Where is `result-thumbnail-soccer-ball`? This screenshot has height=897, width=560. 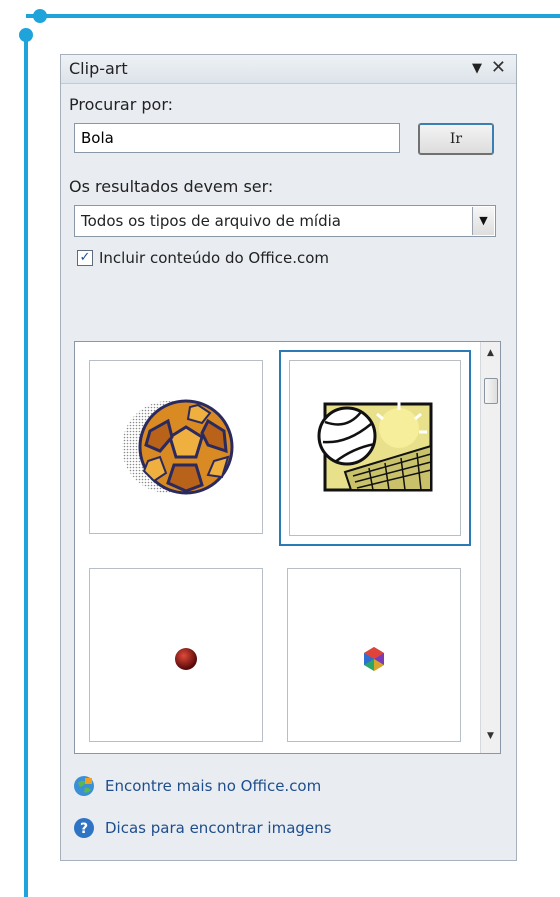 result-thumbnail-soccer-ball is located at coordinates (176, 447).